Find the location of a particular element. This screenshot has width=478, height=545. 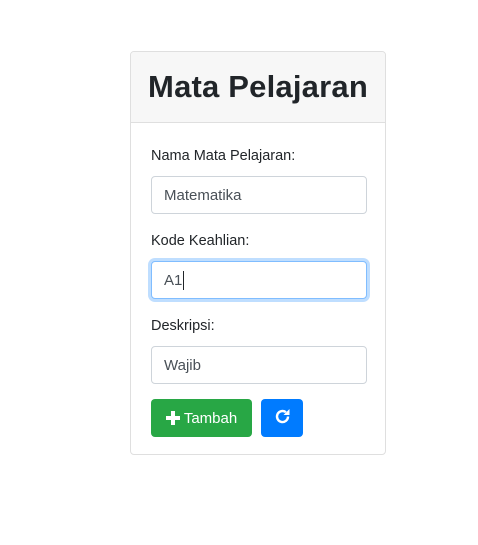

kode-input-value: A1 is located at coordinates (173, 280).